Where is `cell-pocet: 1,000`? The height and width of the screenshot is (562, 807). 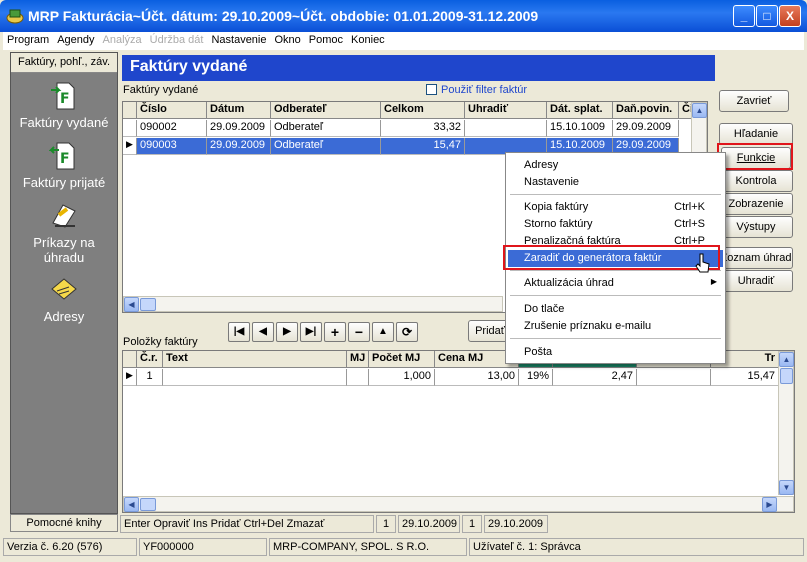
cell-pocet: 1,000 is located at coordinates (402, 377).